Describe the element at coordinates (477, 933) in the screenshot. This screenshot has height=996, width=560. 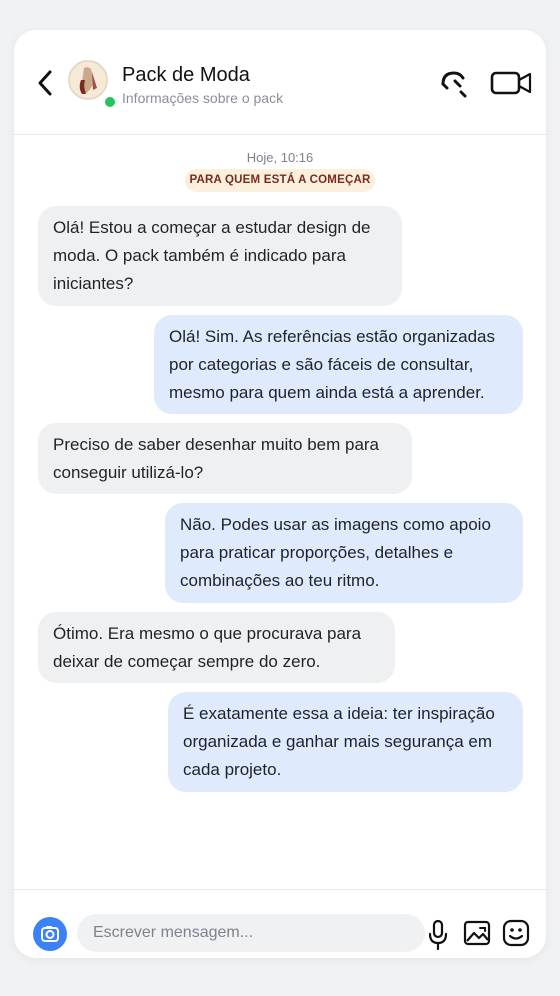
I see `image-icon` at that location.